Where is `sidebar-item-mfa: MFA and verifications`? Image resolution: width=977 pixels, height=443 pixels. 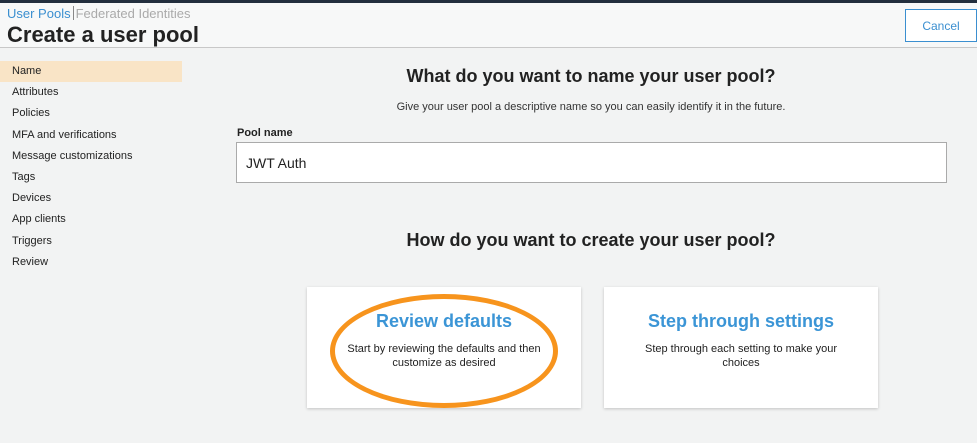
sidebar-item-mfa: MFA and verifications is located at coordinates (91, 135).